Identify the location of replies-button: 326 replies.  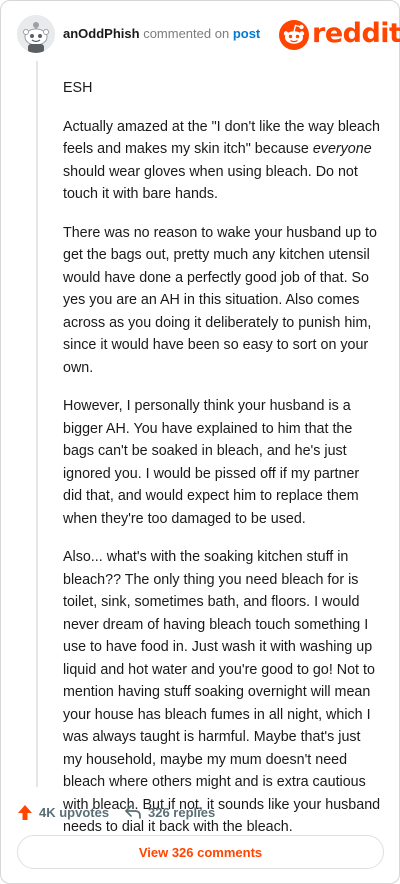
(169, 812).